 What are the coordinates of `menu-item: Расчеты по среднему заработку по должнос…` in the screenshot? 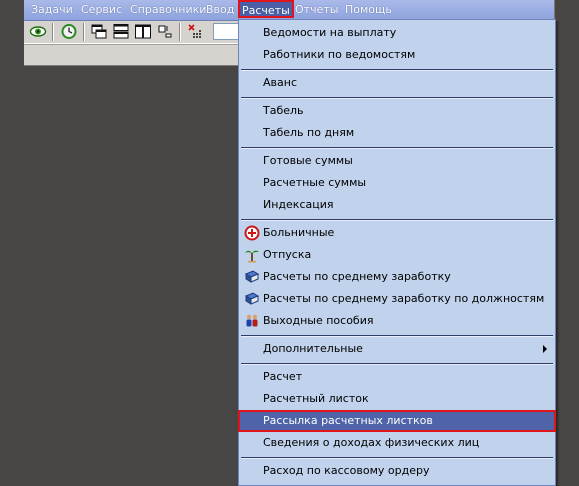 It's located at (397, 299).